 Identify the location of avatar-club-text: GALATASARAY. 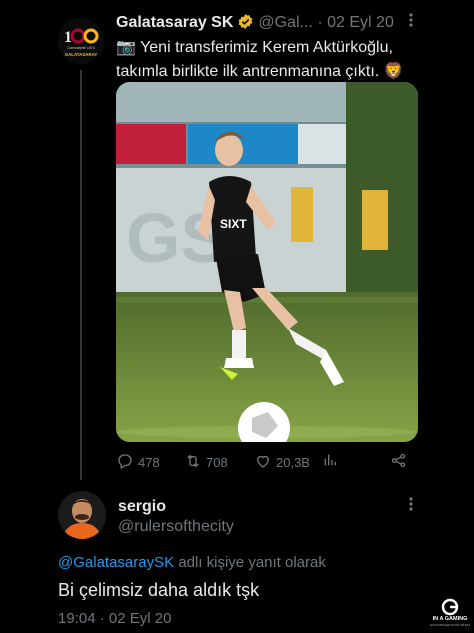
(81, 54).